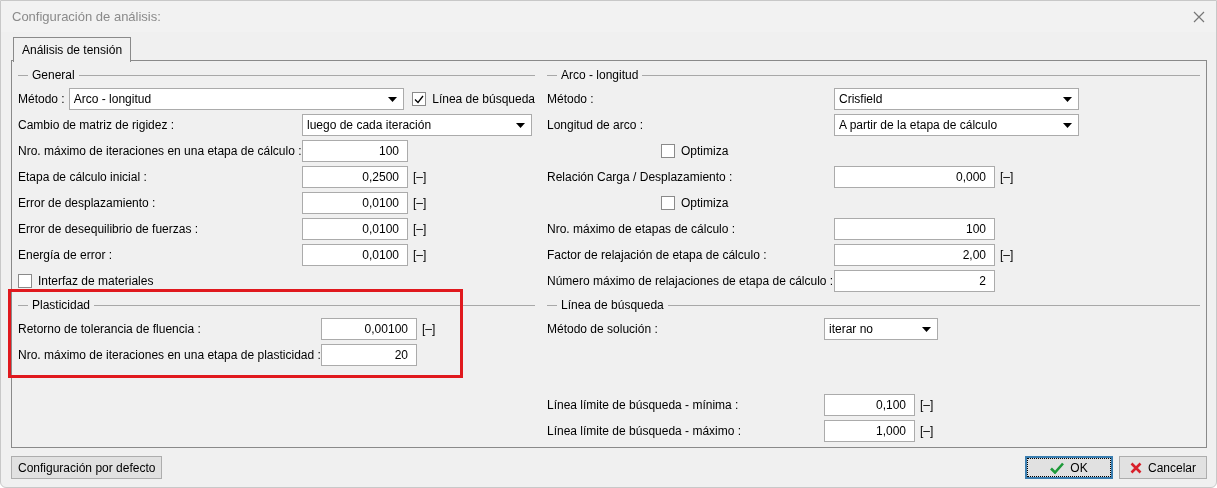 This screenshot has height=488, width=1217. What do you see at coordinates (603, 329) in the screenshot?
I see `field-label: Método de solución :` at bounding box center [603, 329].